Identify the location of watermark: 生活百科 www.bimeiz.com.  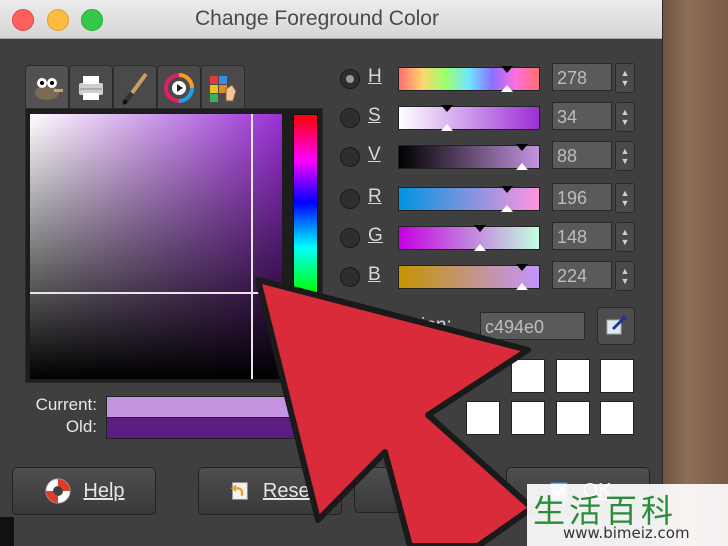
(627, 515).